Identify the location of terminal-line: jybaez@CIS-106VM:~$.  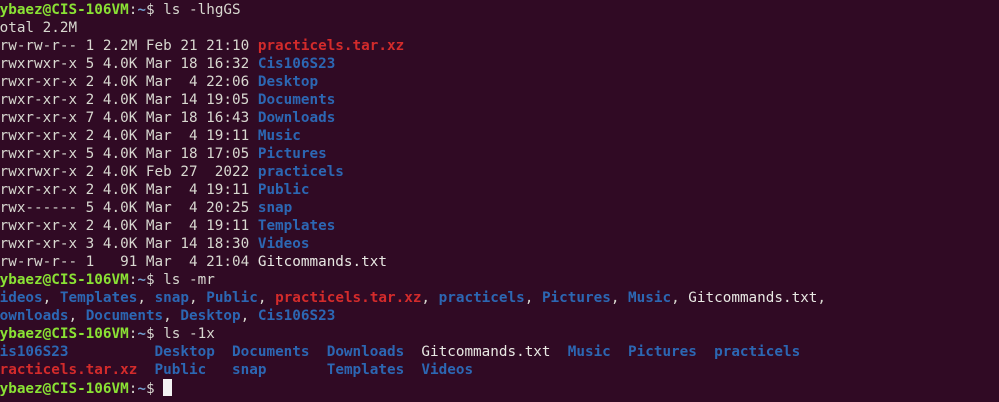
(413, 388).